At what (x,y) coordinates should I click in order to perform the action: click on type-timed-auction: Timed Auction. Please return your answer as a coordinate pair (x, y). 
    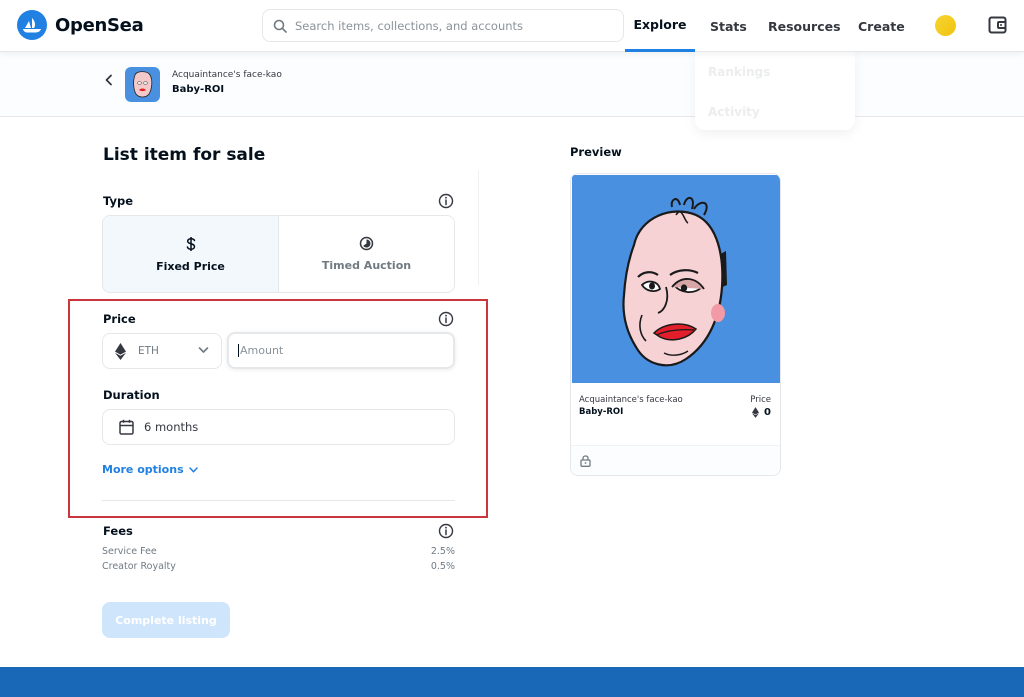
    Looking at the image, I should click on (366, 254).